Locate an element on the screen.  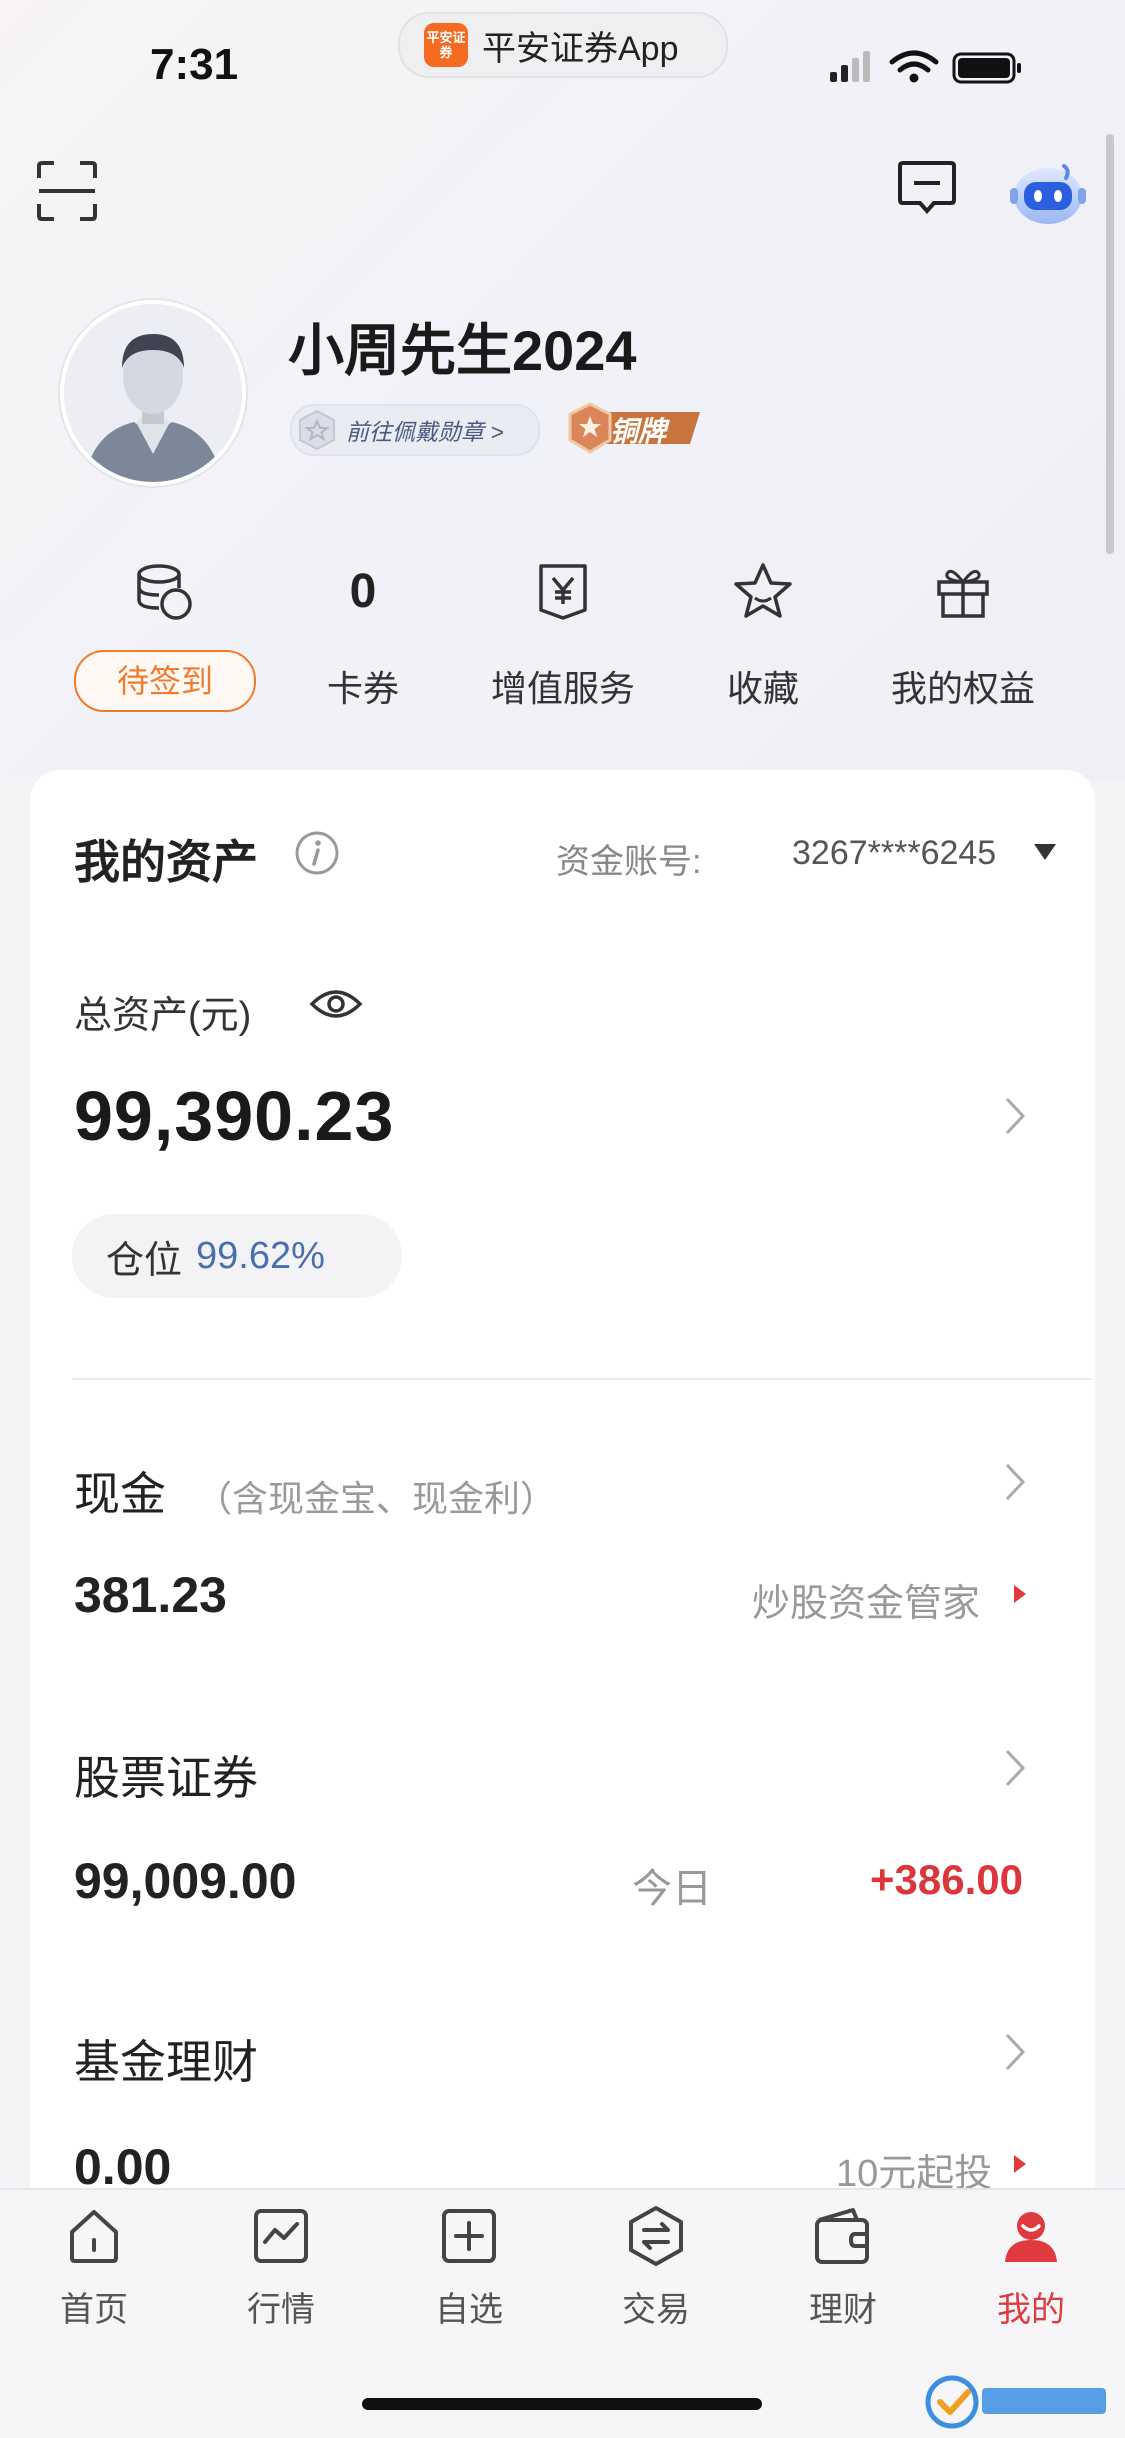
tab-mine: 我的 is located at coordinates (1031, 2265).